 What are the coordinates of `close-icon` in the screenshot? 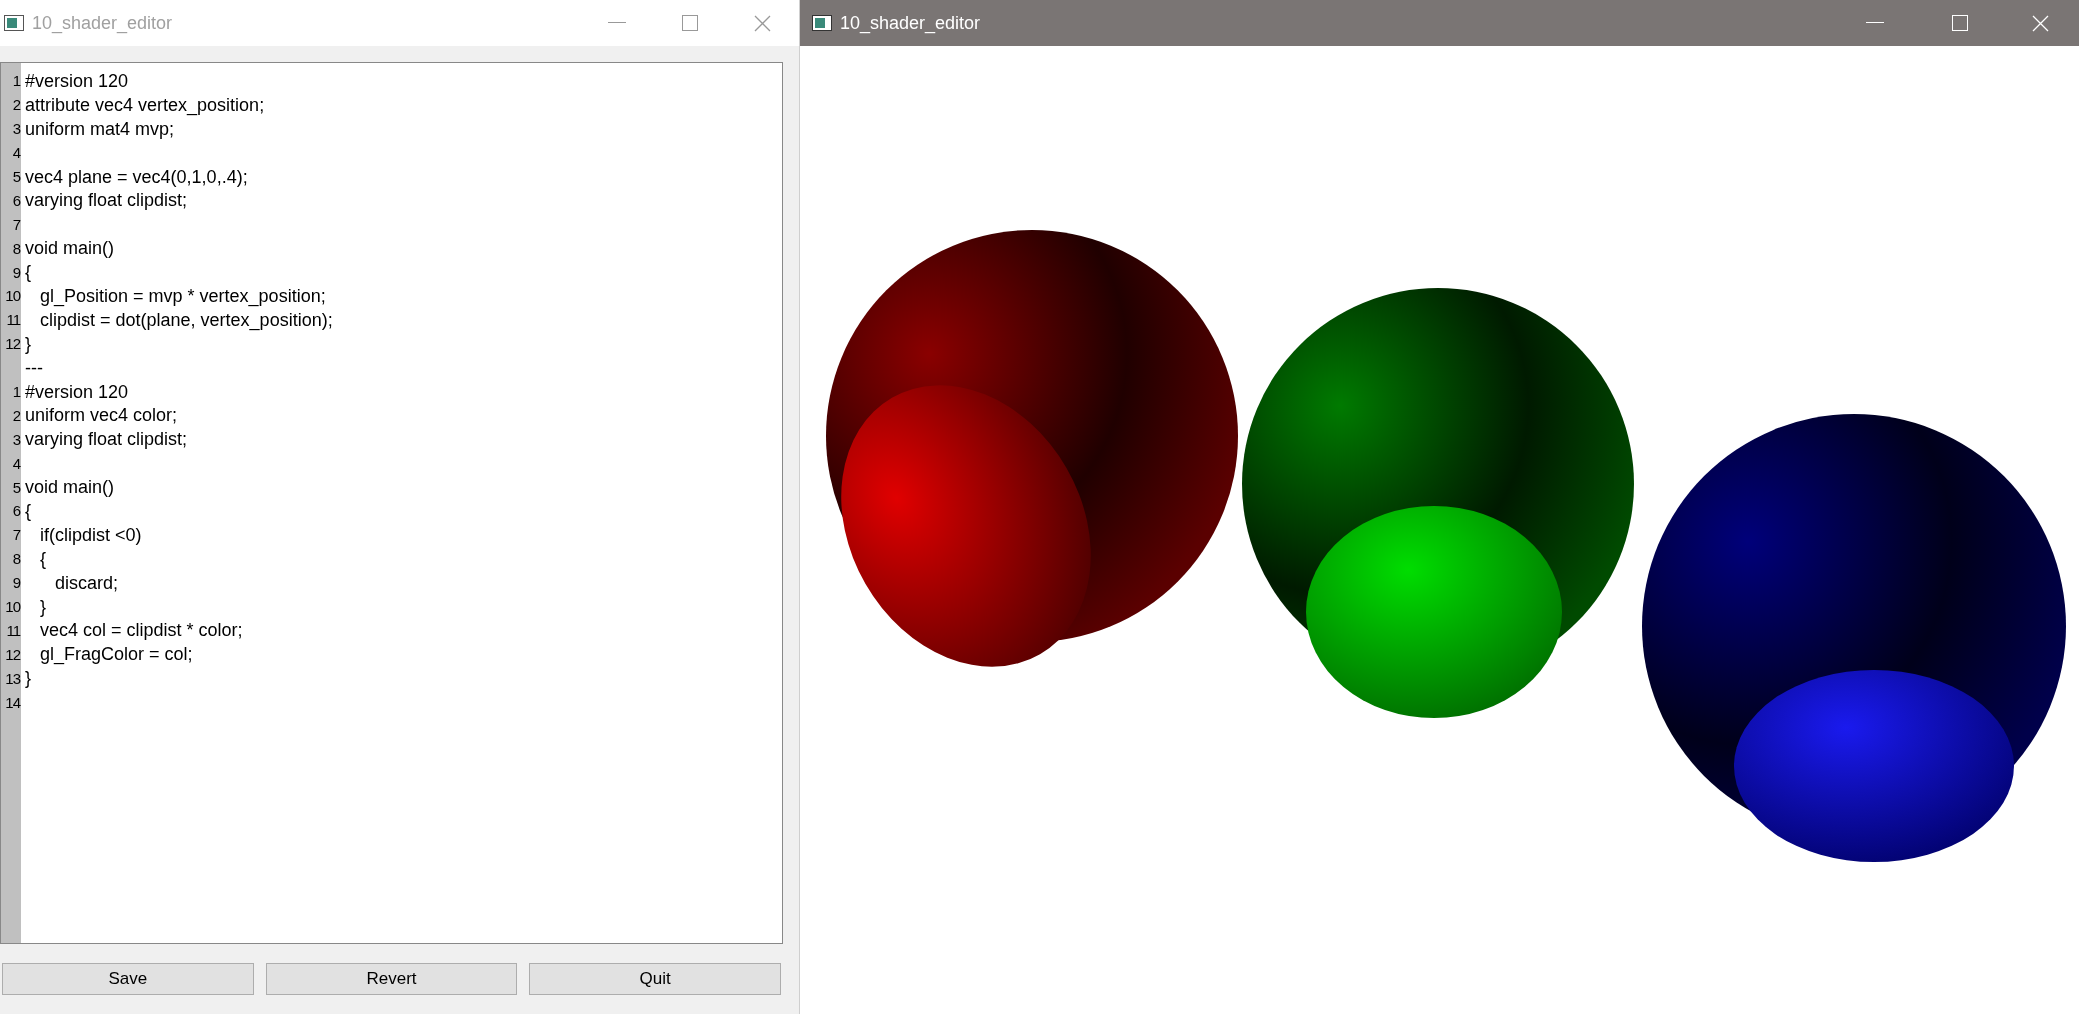 It's located at (762, 23).